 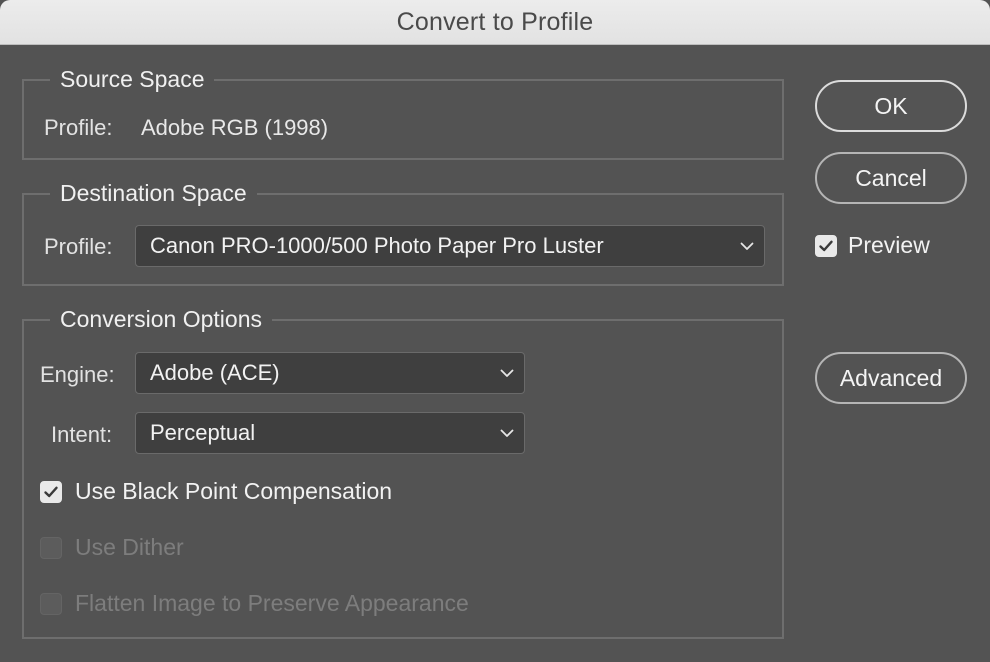 What do you see at coordinates (51, 547) in the screenshot?
I see `use-dither-checkbox` at bounding box center [51, 547].